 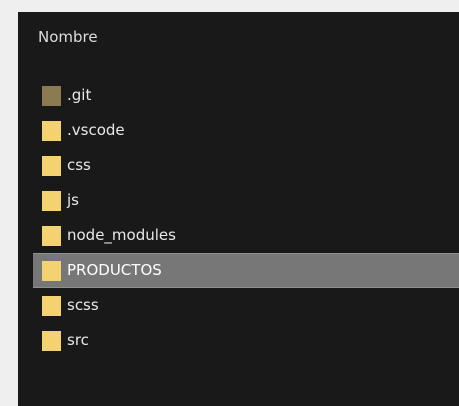 What do you see at coordinates (238, 165) in the screenshot?
I see `list-item-css: css` at bounding box center [238, 165].